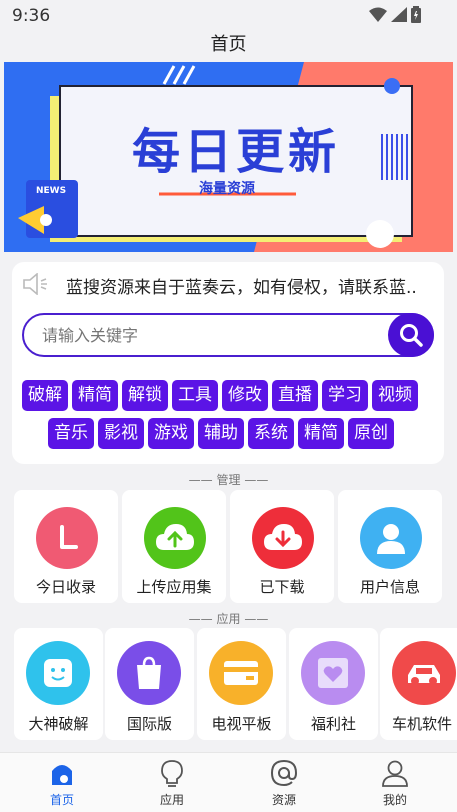  What do you see at coordinates (145, 395) in the screenshot?
I see `tag-item: 解锁` at bounding box center [145, 395].